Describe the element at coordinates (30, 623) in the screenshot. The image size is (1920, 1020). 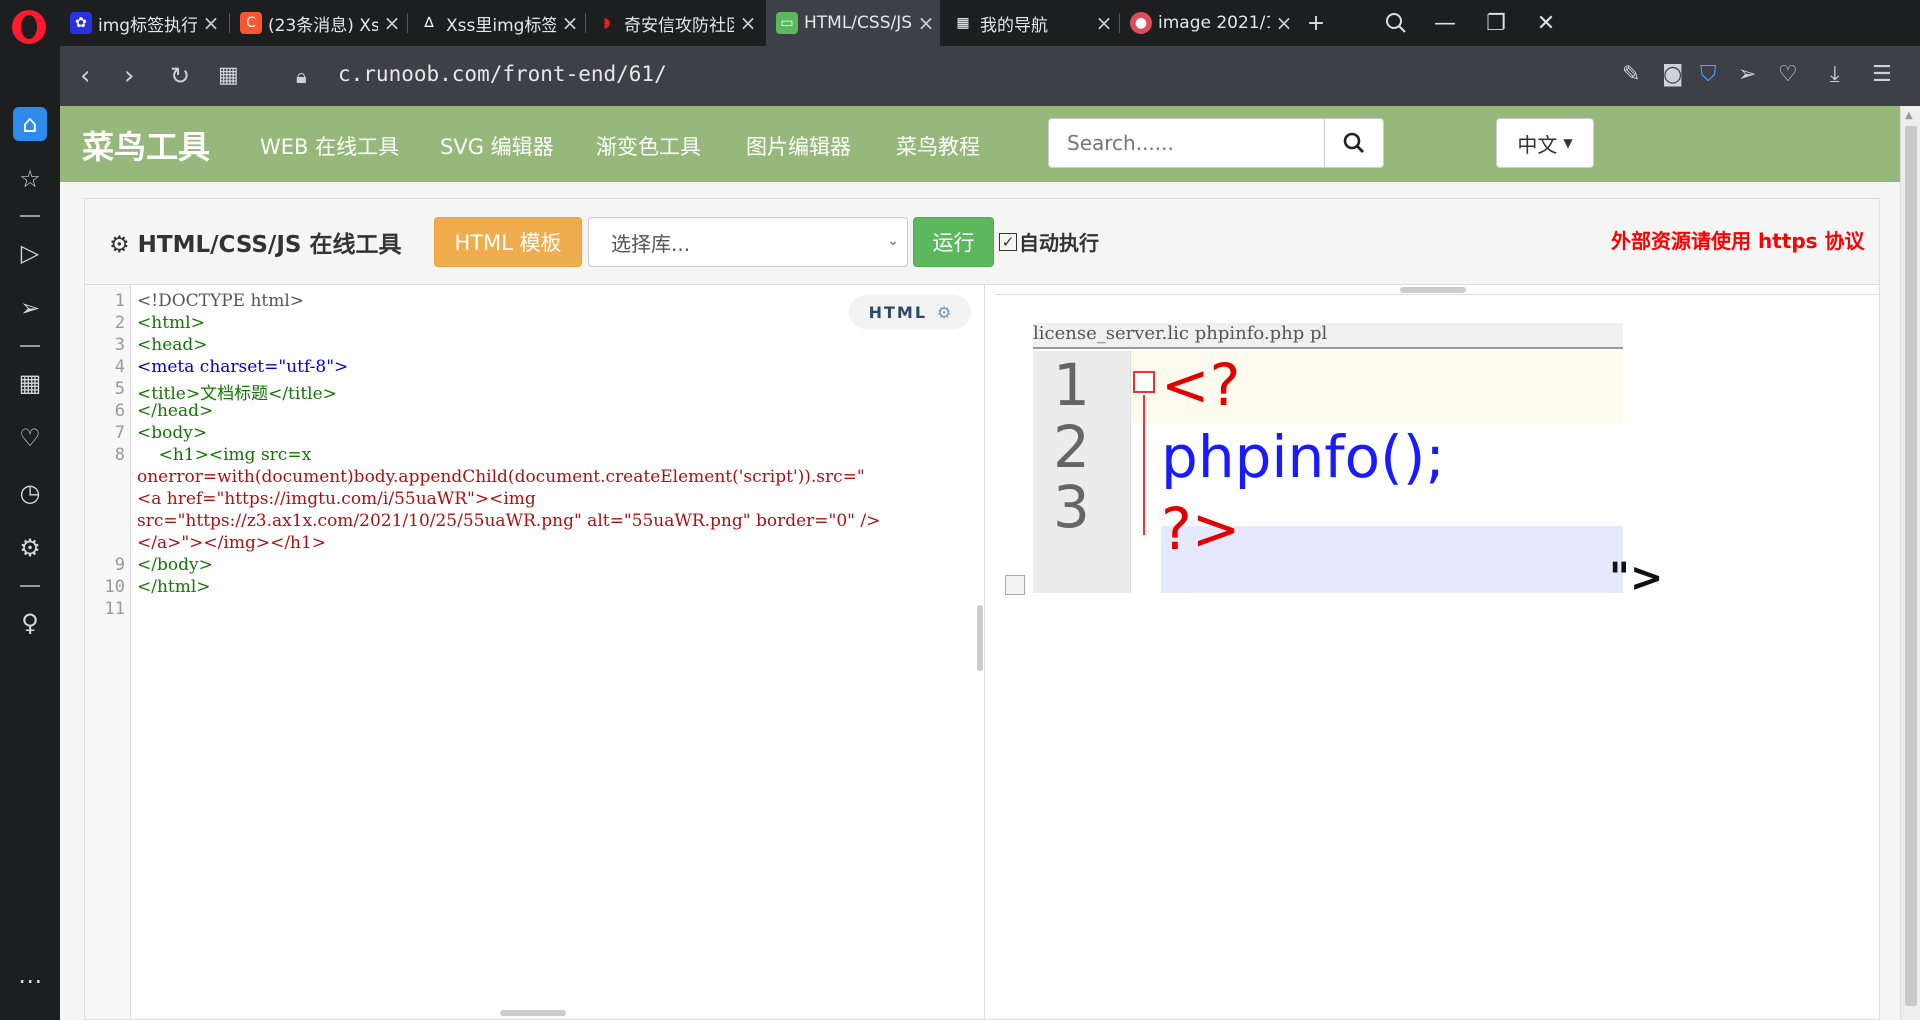
I see `lightbulb-icon: ♀` at that location.